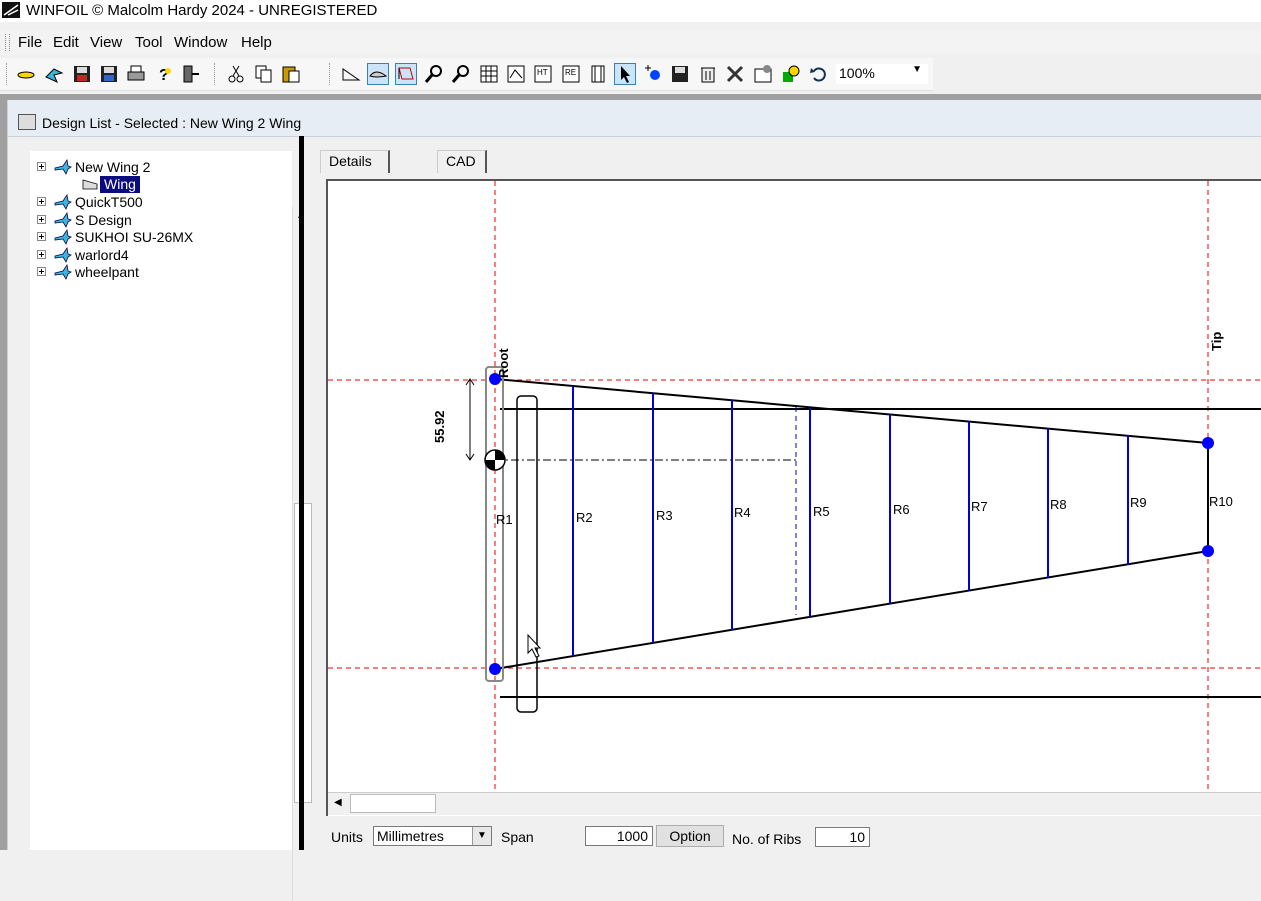  I want to click on rib-label-r4: R4, so click(742, 512).